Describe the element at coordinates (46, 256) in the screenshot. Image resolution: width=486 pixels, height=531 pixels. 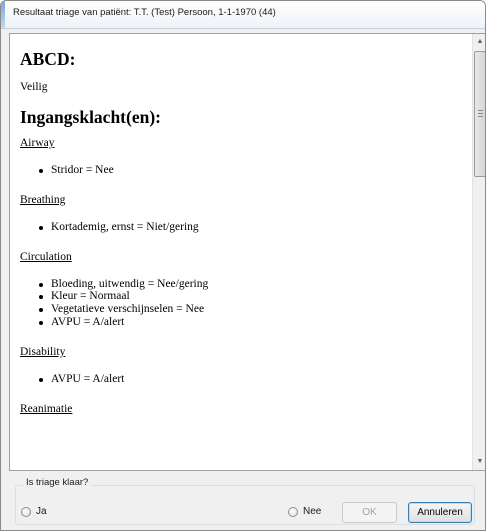
I see `section-title-circulation: Circulation` at that location.